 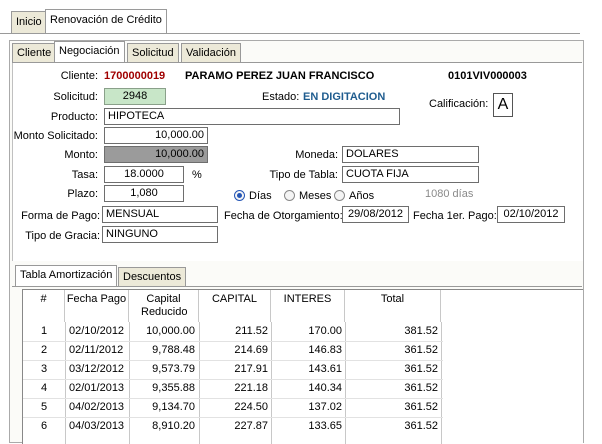 I want to click on plazo-label: Plazo:, so click(x=82, y=194).